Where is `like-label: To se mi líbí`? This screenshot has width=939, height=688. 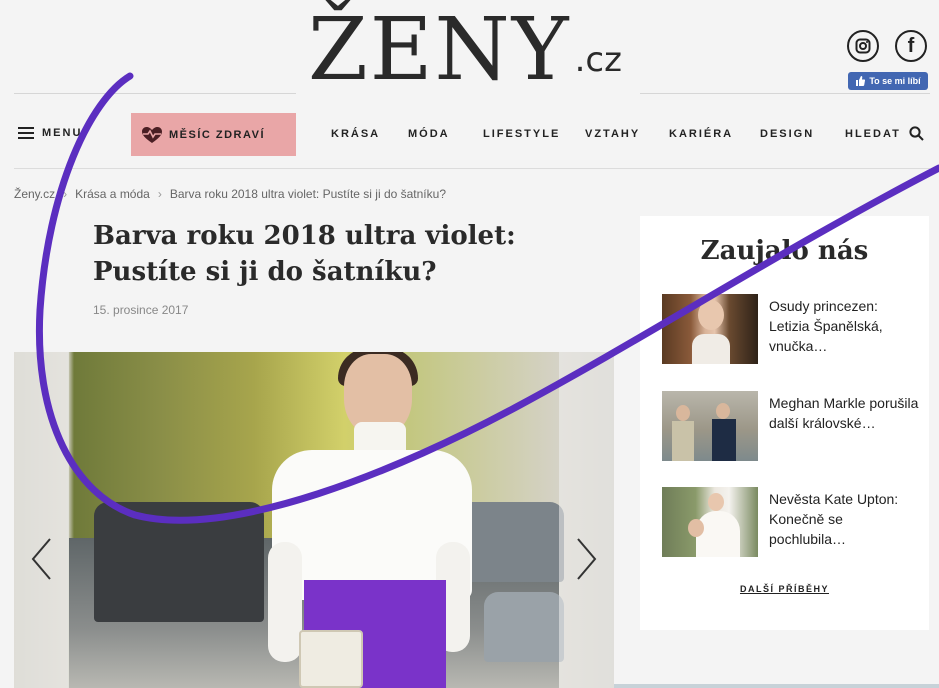
like-label: To se mi líbí is located at coordinates (895, 81).